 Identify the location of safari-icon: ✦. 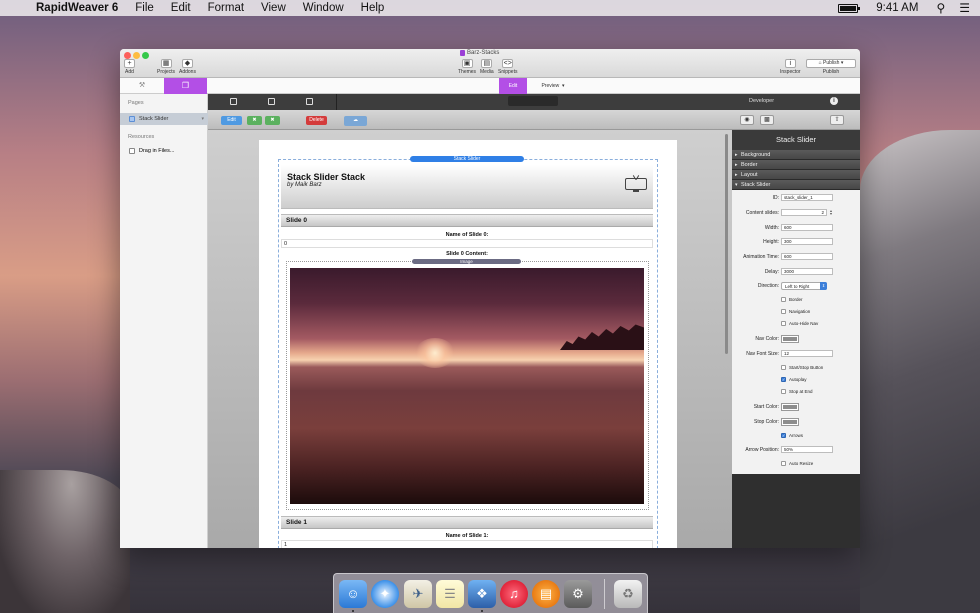
(385, 594).